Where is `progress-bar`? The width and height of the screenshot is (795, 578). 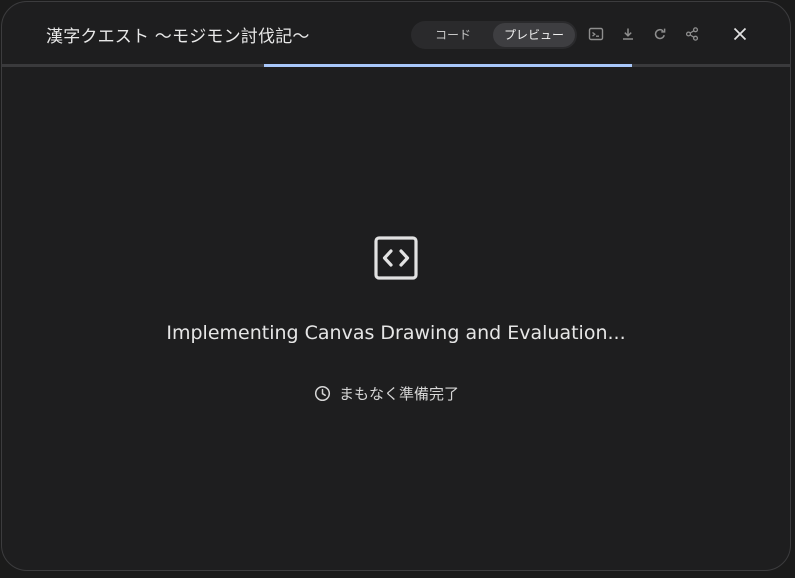 progress-bar is located at coordinates (396, 65).